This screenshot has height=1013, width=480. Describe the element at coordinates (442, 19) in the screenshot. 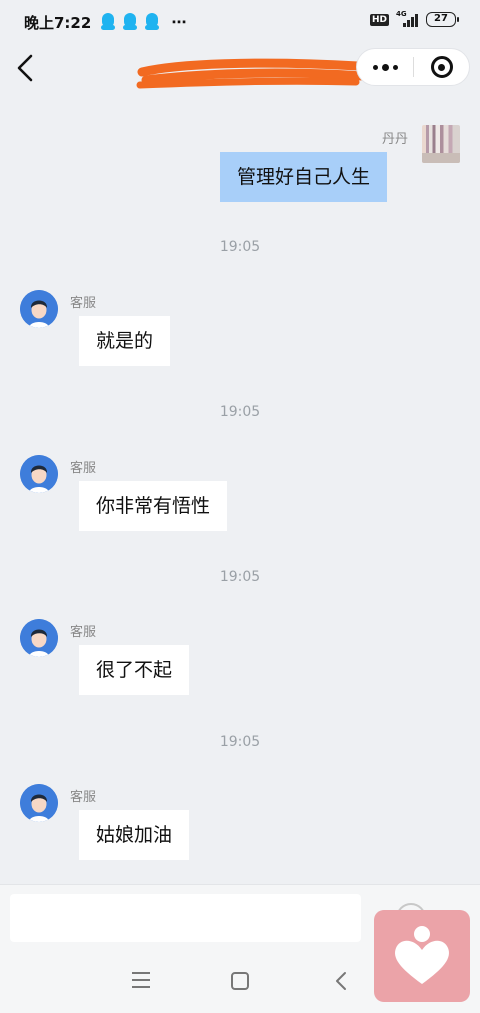

I see `battery-icon: 27` at that location.